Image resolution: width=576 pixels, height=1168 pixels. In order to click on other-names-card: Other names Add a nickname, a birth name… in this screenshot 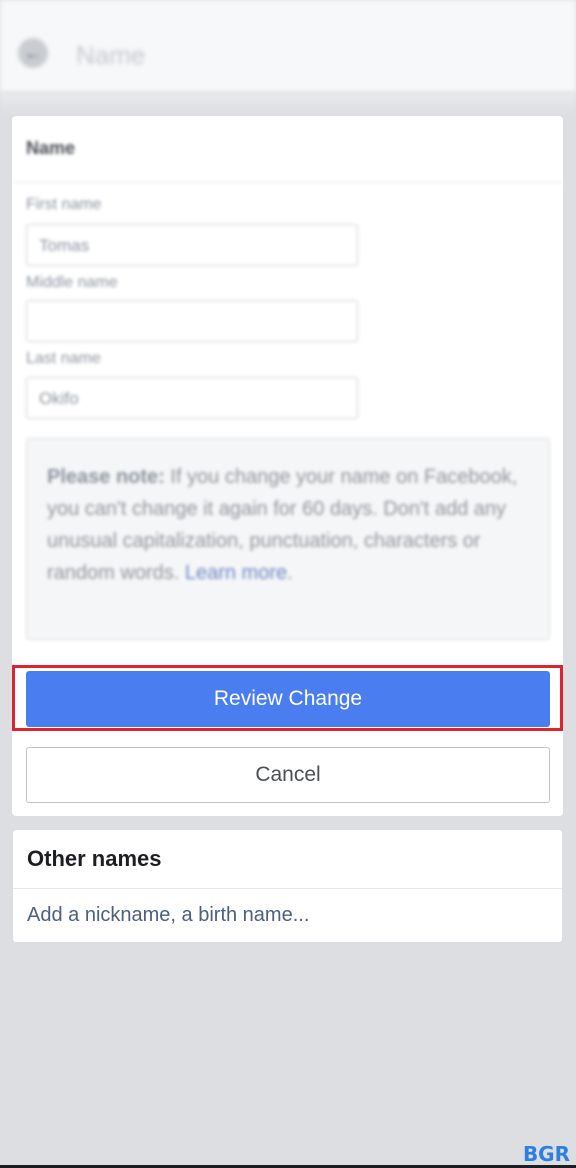, I will do `click(287, 886)`.